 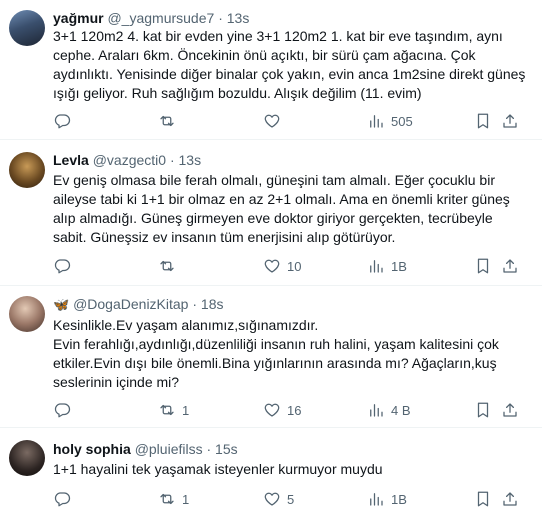 I want to click on butterfly-icon: 🦋, so click(x=61, y=304).